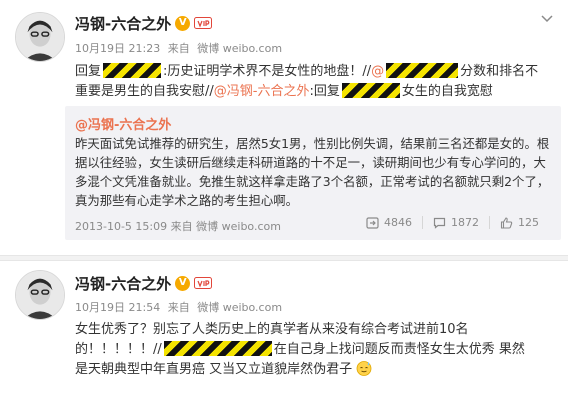 Image resolution: width=568 pixels, height=410 pixels. I want to click on text-line: 的！！！！！// 在自己身上找问题反而责怪女生太优秀 果然, so click(310, 350).